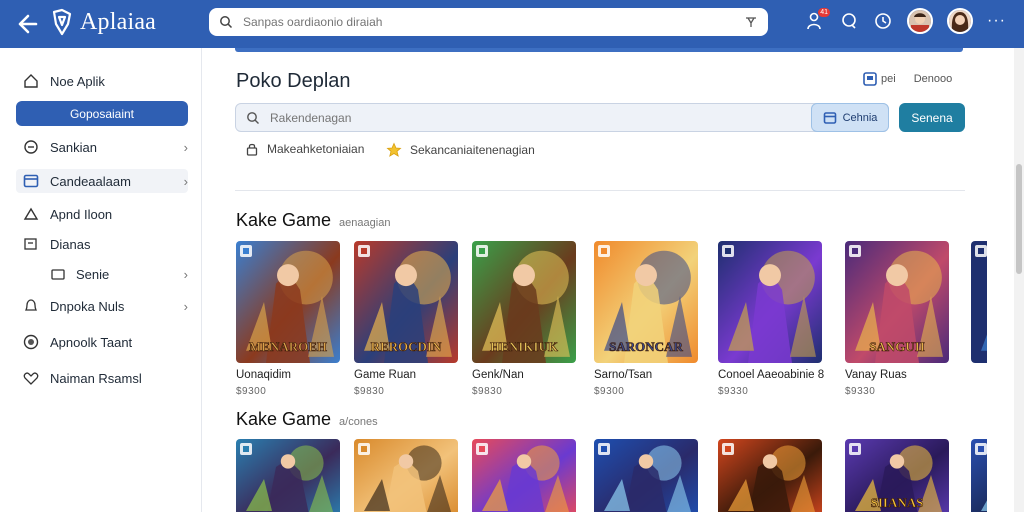 Image resolution: width=1024 pixels, height=512 pixels. Describe the element at coordinates (263, 375) in the screenshot. I see `game-title: Uonaqidim` at that location.